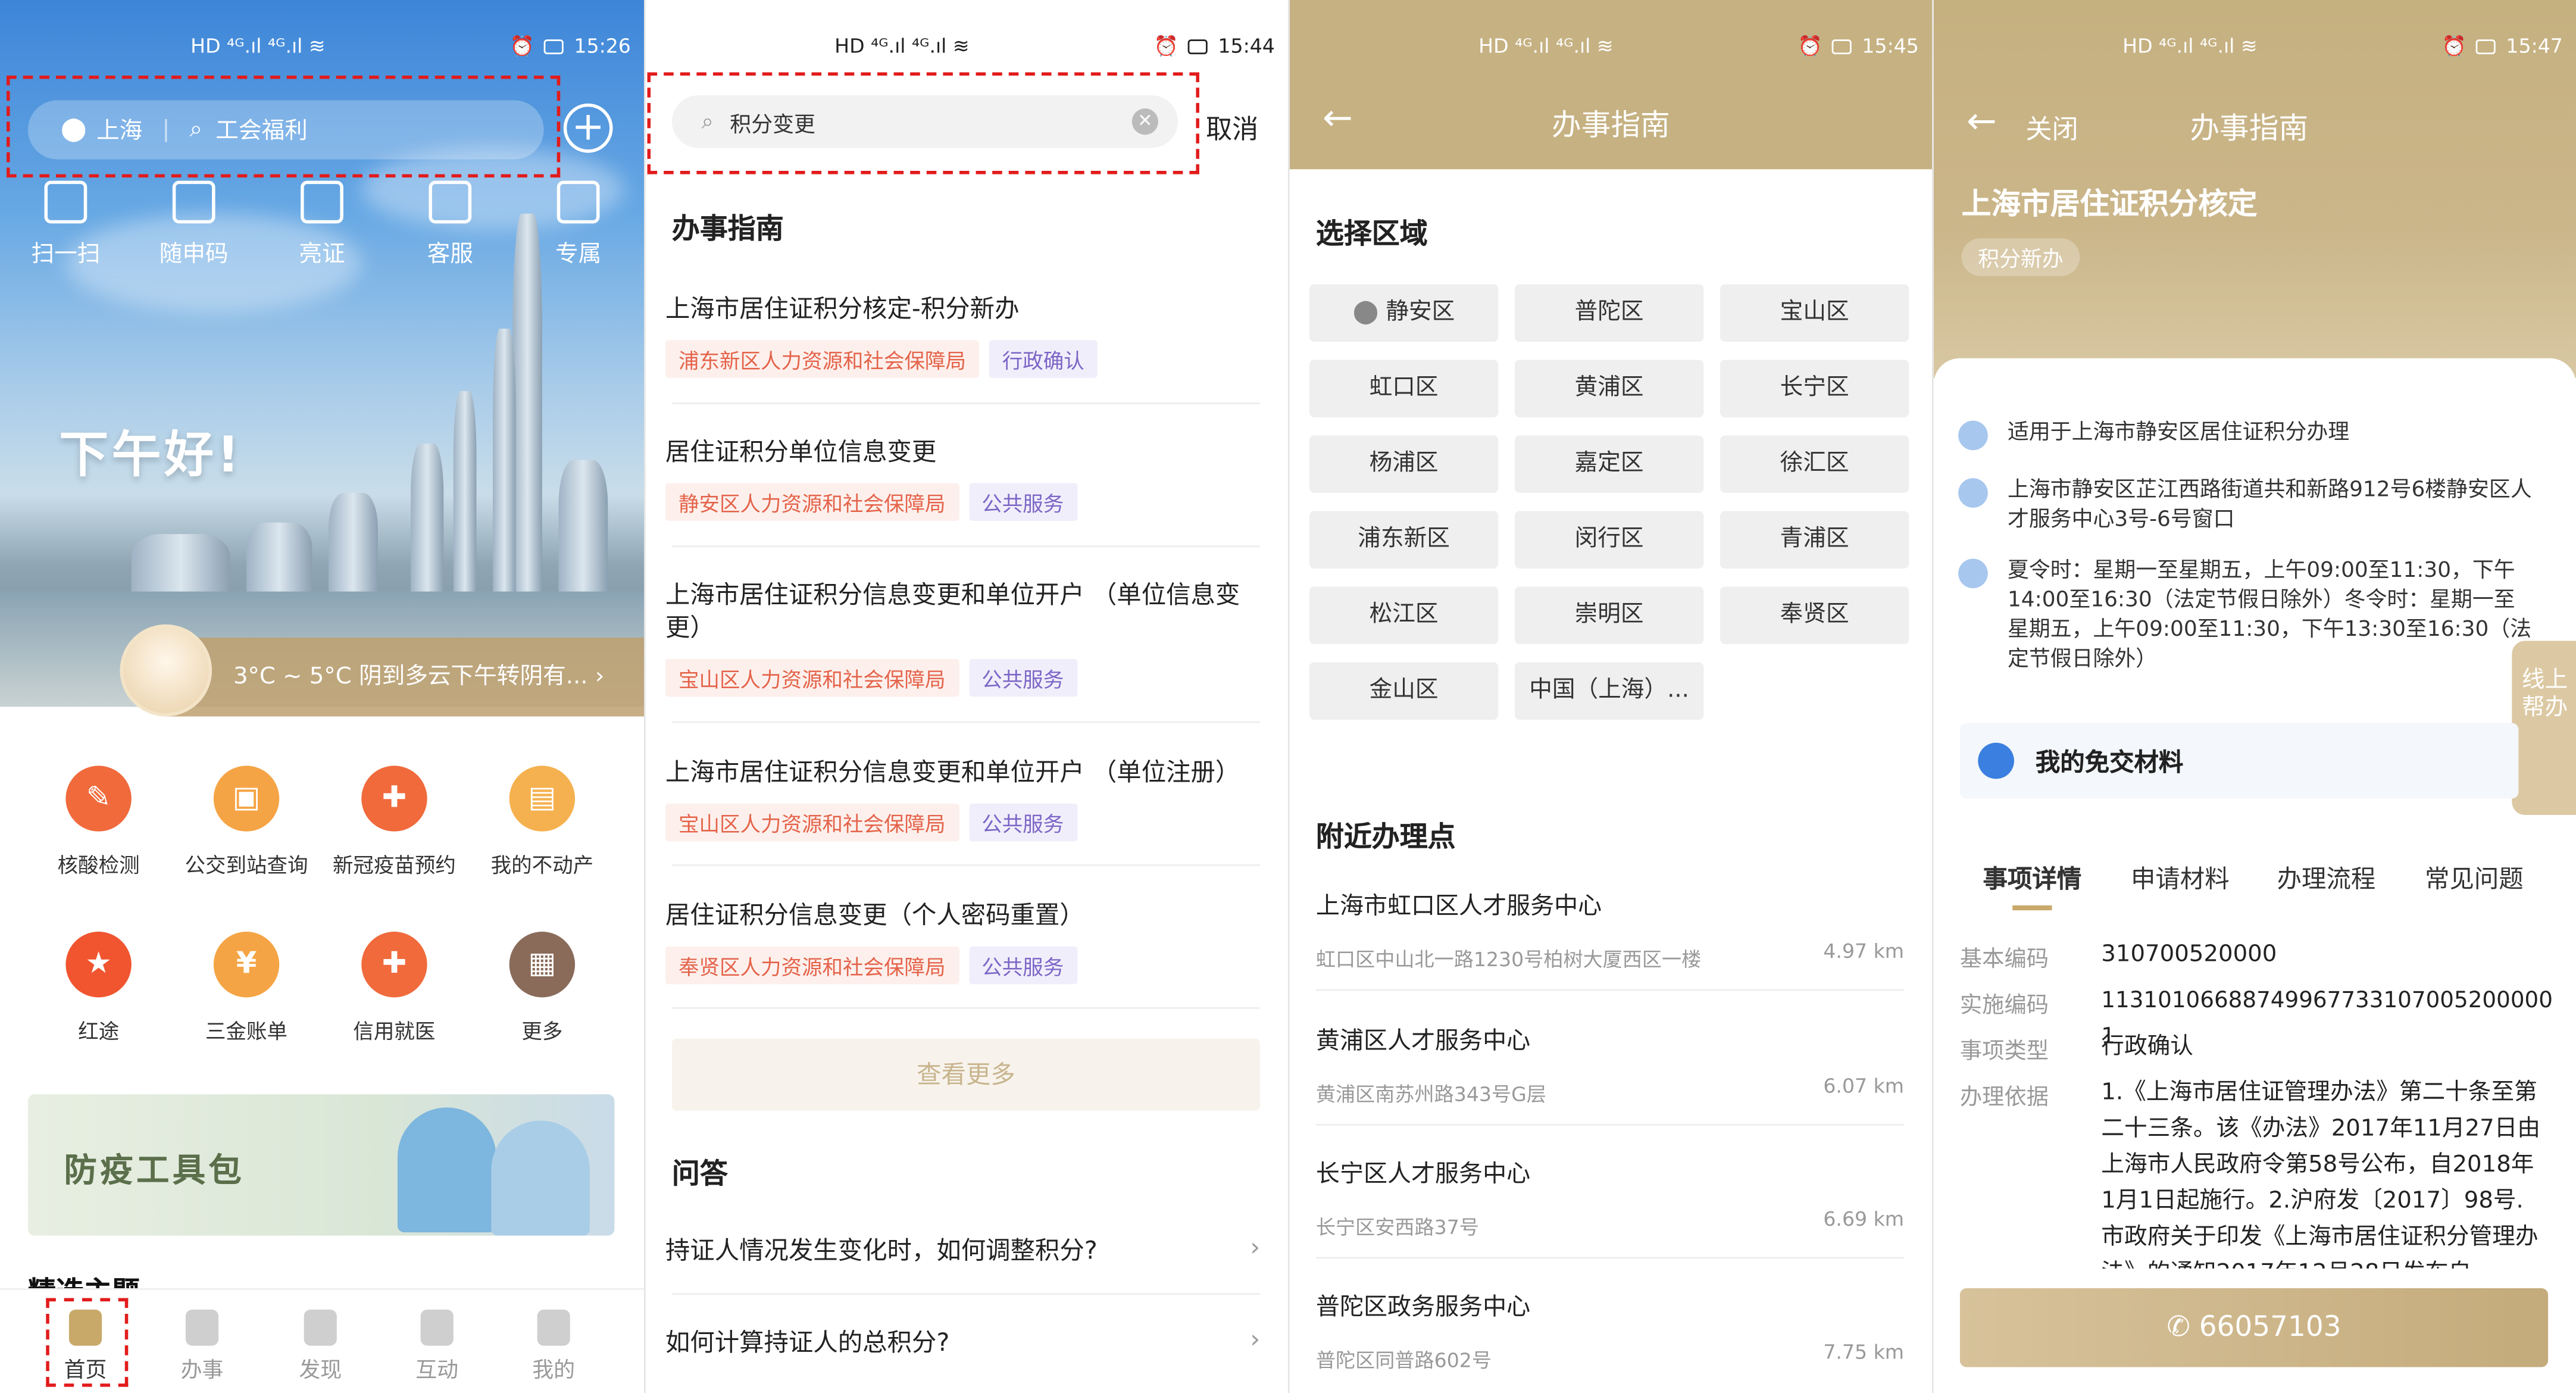 The height and width of the screenshot is (1393, 2576). Describe the element at coordinates (962, 1249) in the screenshot. I see `qa-item: 持证人情况发生变化时，如何调整积分? ›` at that location.